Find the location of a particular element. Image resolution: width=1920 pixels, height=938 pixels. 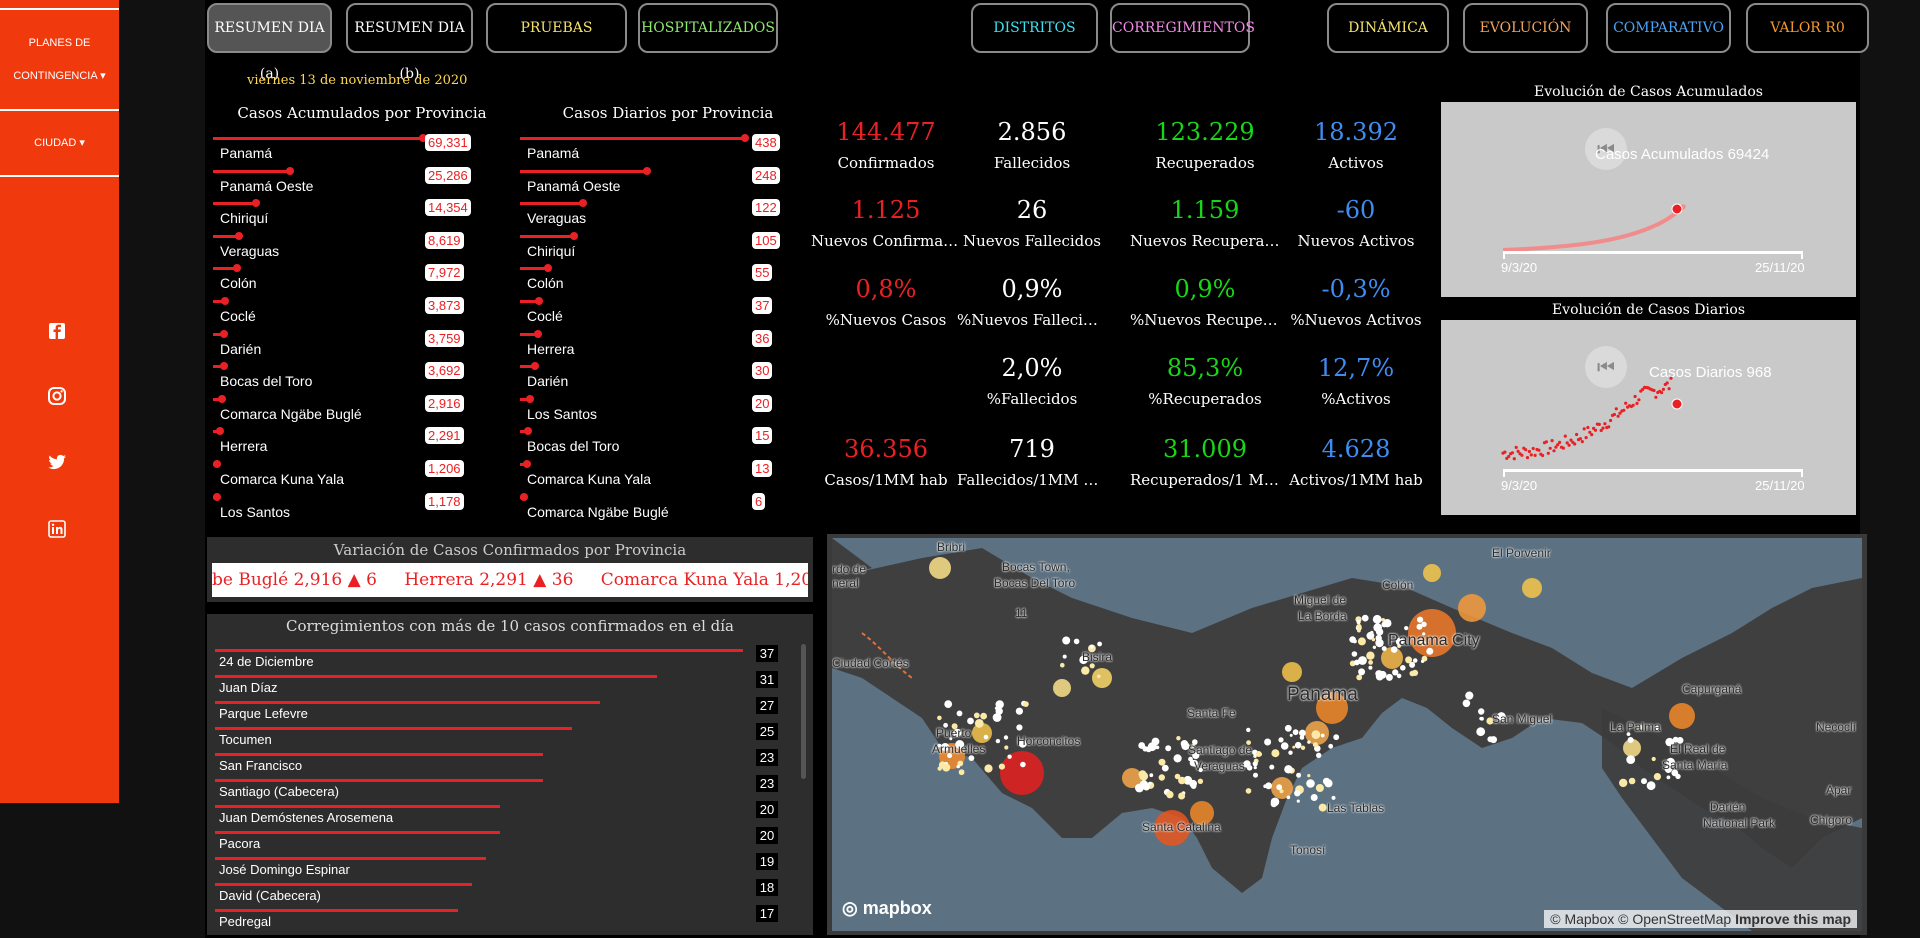

x-tick is located at coordinates (1504, 255).